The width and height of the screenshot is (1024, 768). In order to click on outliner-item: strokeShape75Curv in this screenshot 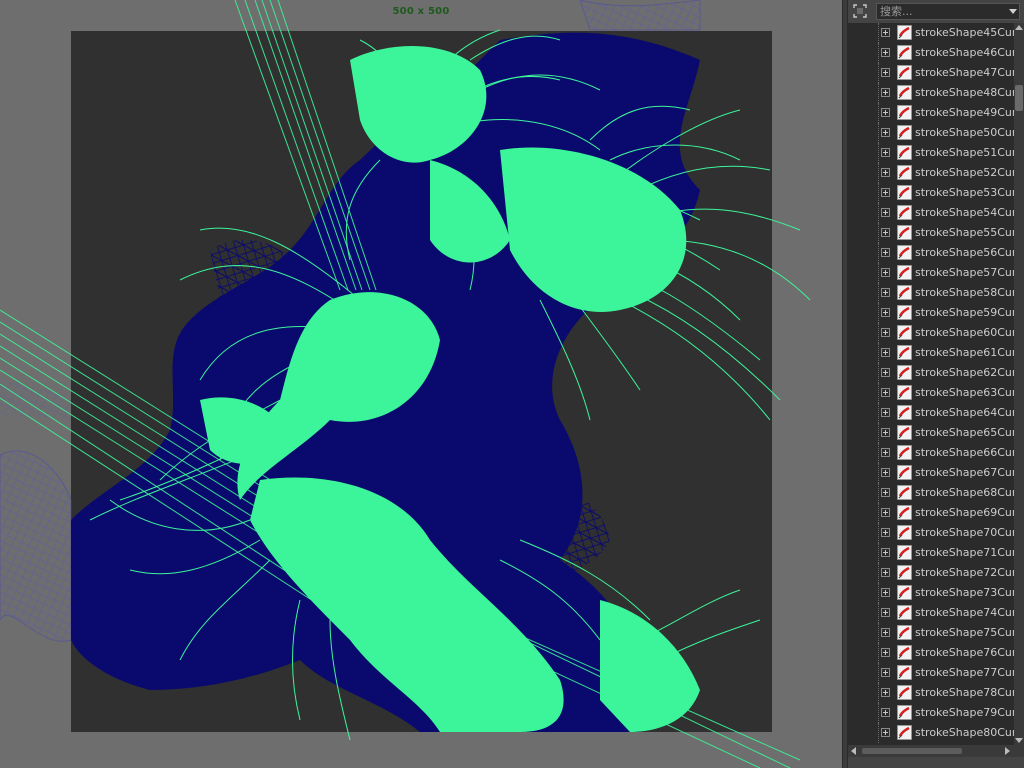, I will do `click(931, 633)`.